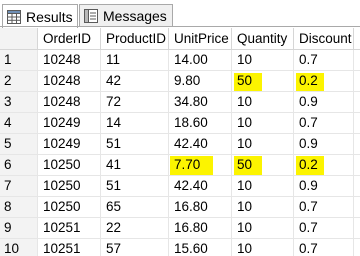 This screenshot has height=256, width=360. Describe the element at coordinates (69, 38) in the screenshot. I see `column-header-orderid: OrderID` at that location.